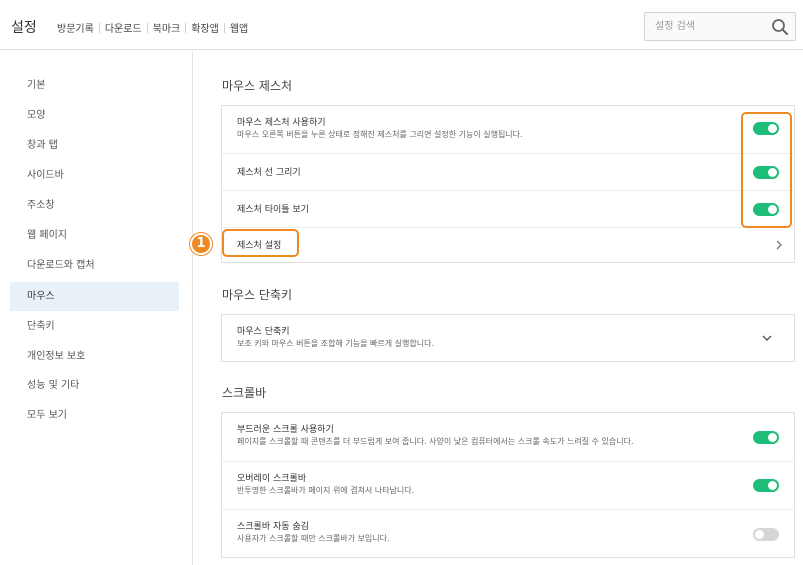 This screenshot has width=803, height=565. I want to click on sidebar-item-download-capture: 다운로드와 캡처, so click(94, 265).